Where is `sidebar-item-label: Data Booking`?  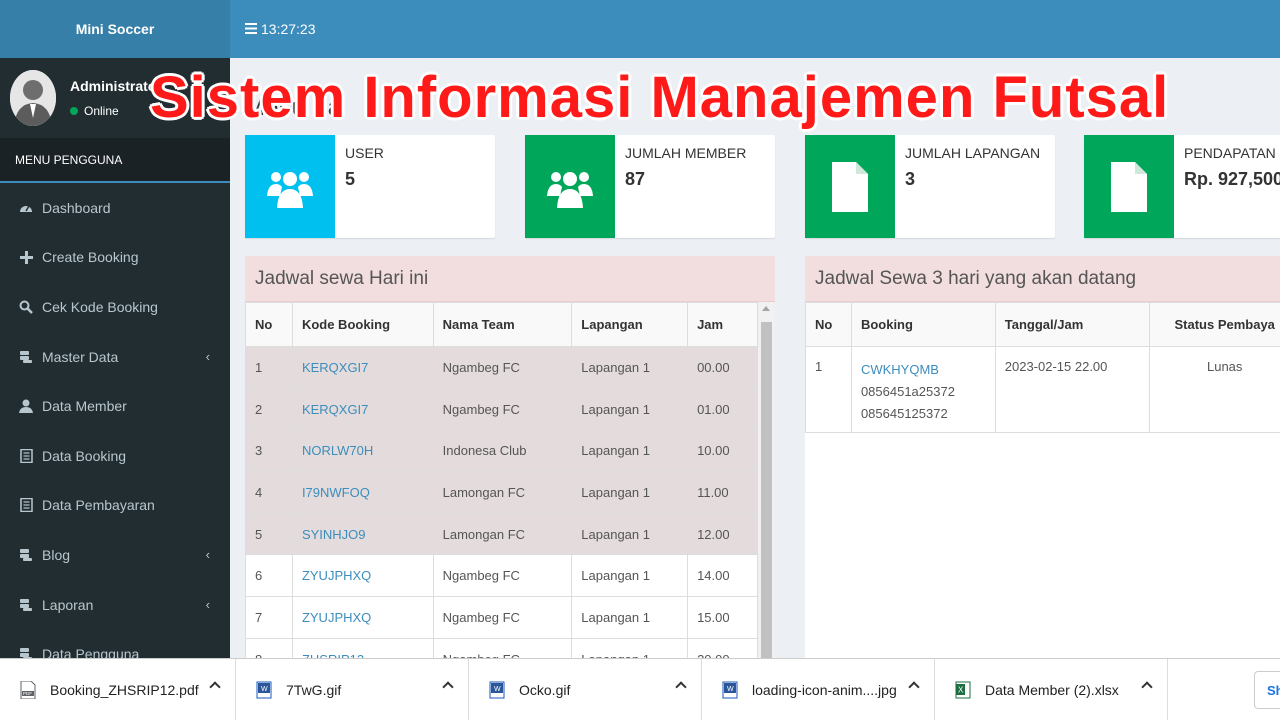 sidebar-item-label: Data Booking is located at coordinates (84, 455).